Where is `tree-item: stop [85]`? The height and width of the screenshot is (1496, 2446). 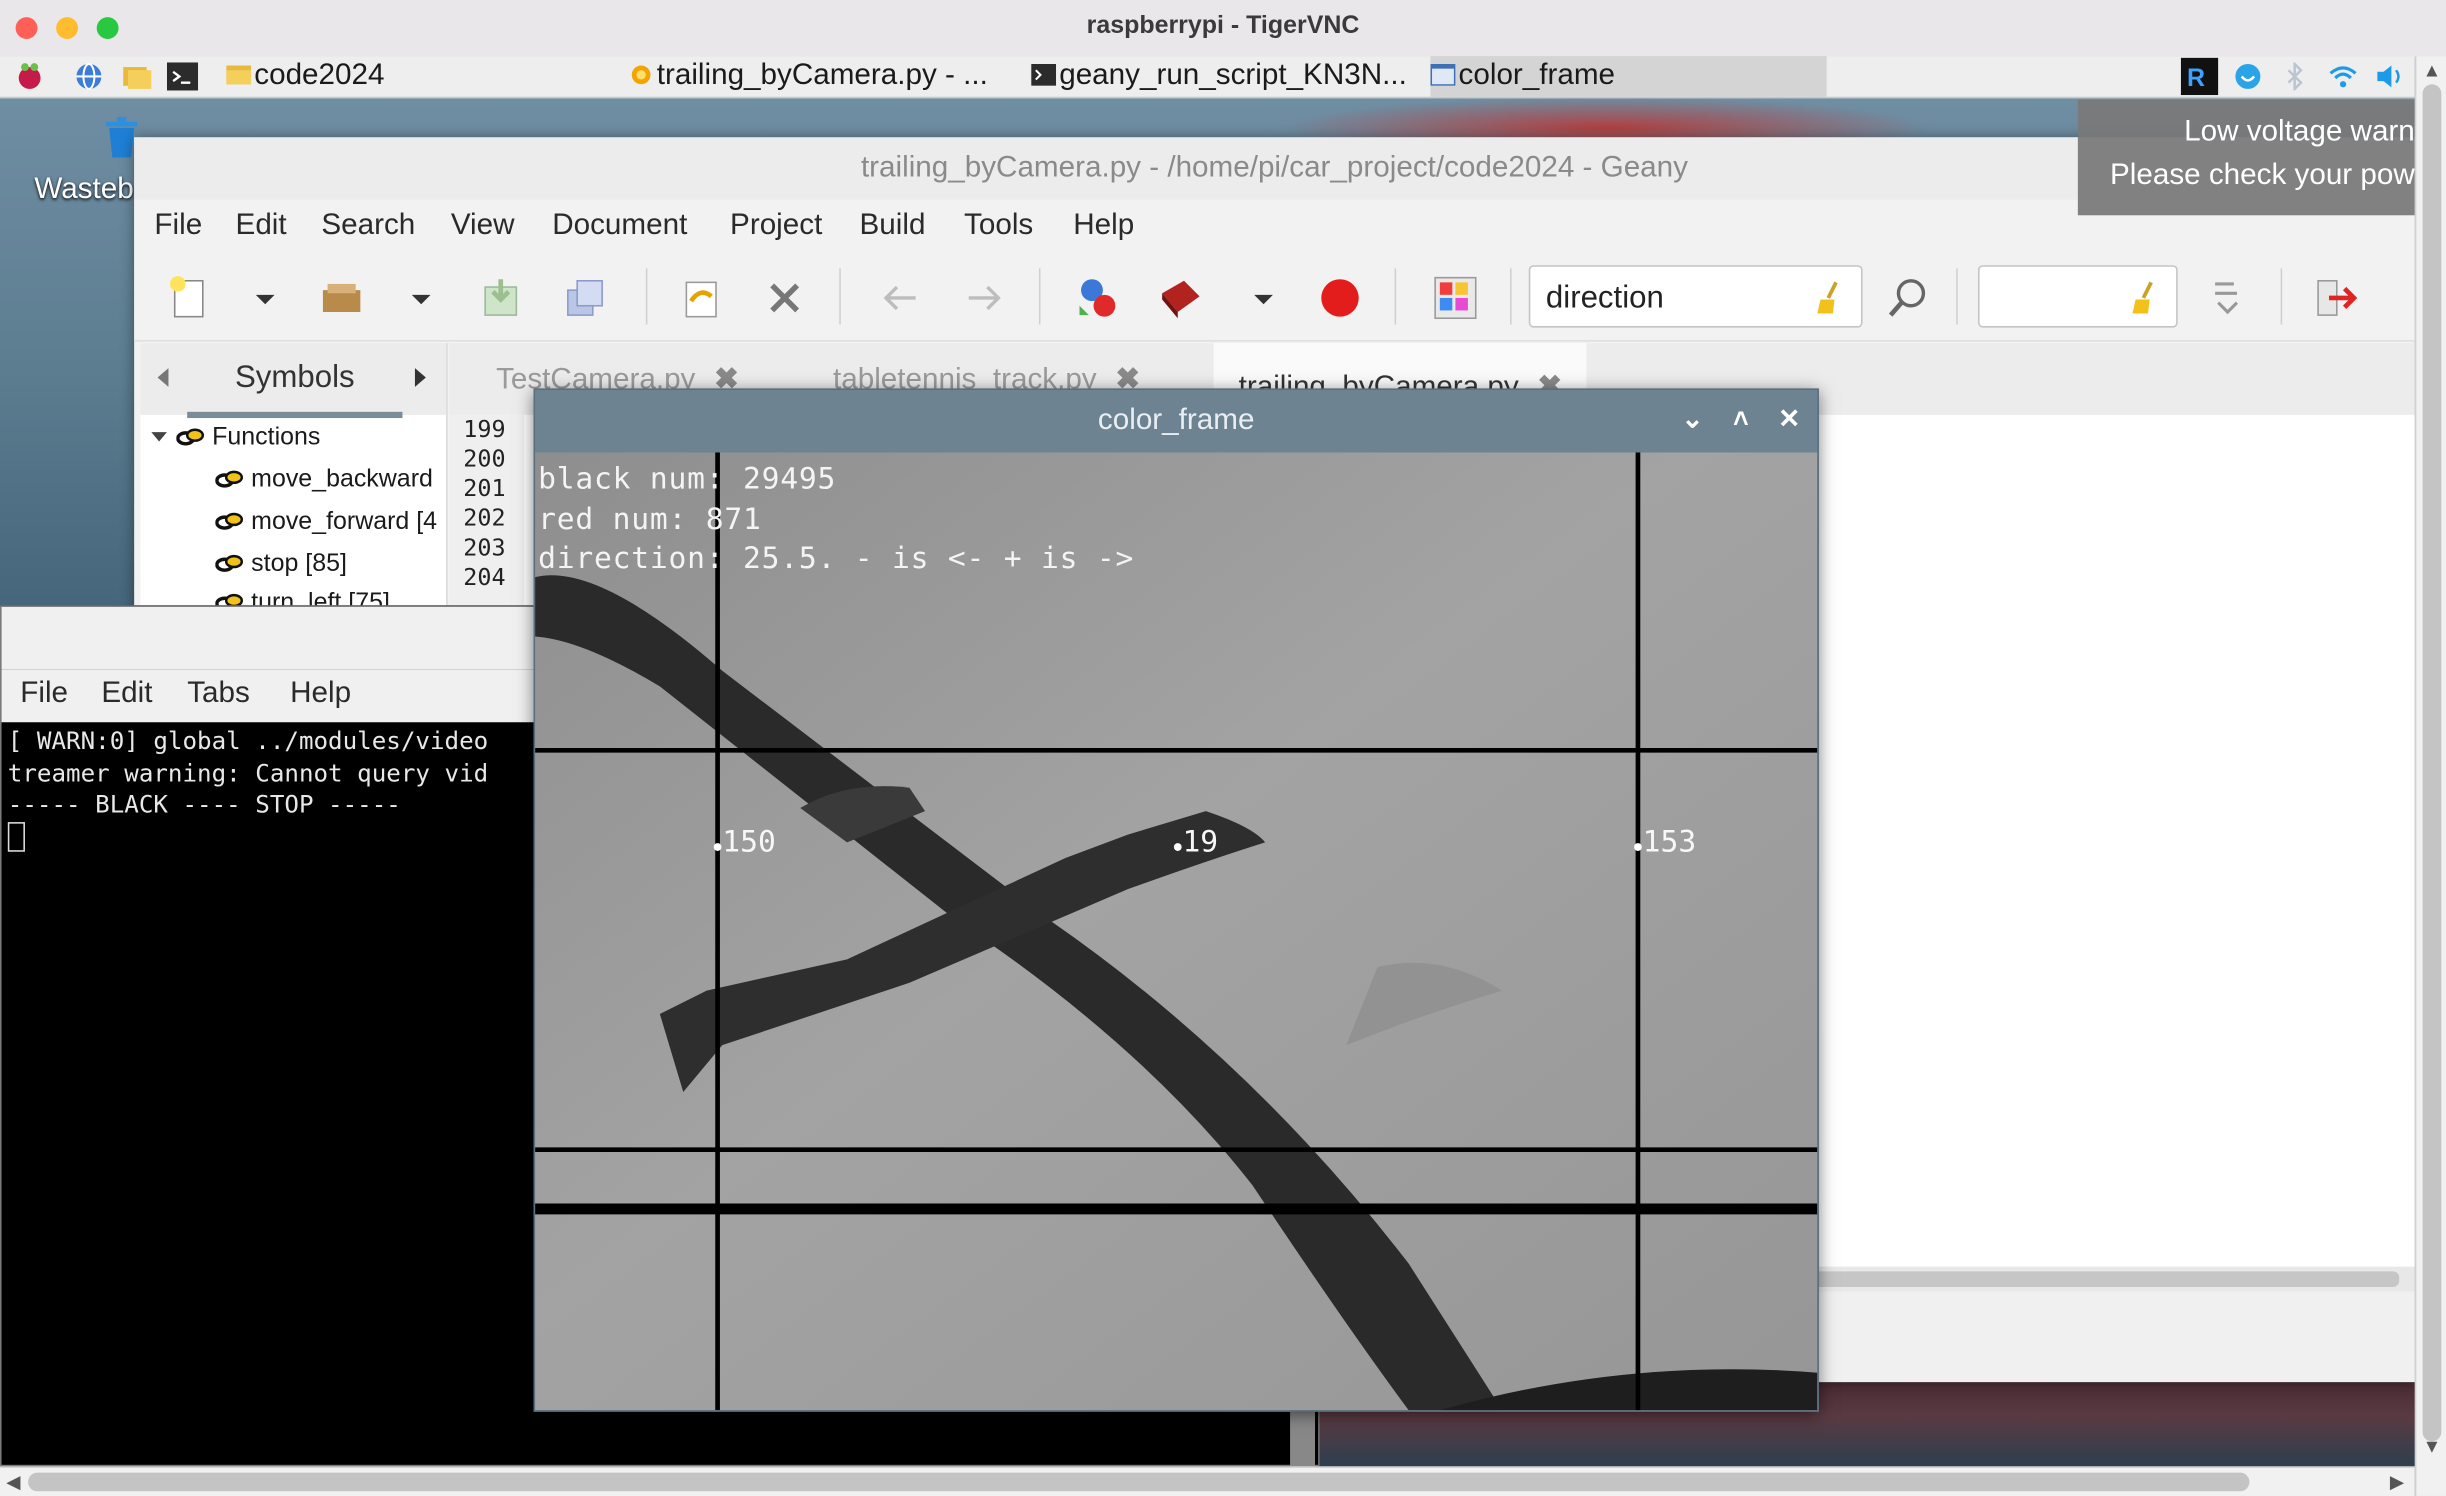
tree-item: stop [85] is located at coordinates (281, 565).